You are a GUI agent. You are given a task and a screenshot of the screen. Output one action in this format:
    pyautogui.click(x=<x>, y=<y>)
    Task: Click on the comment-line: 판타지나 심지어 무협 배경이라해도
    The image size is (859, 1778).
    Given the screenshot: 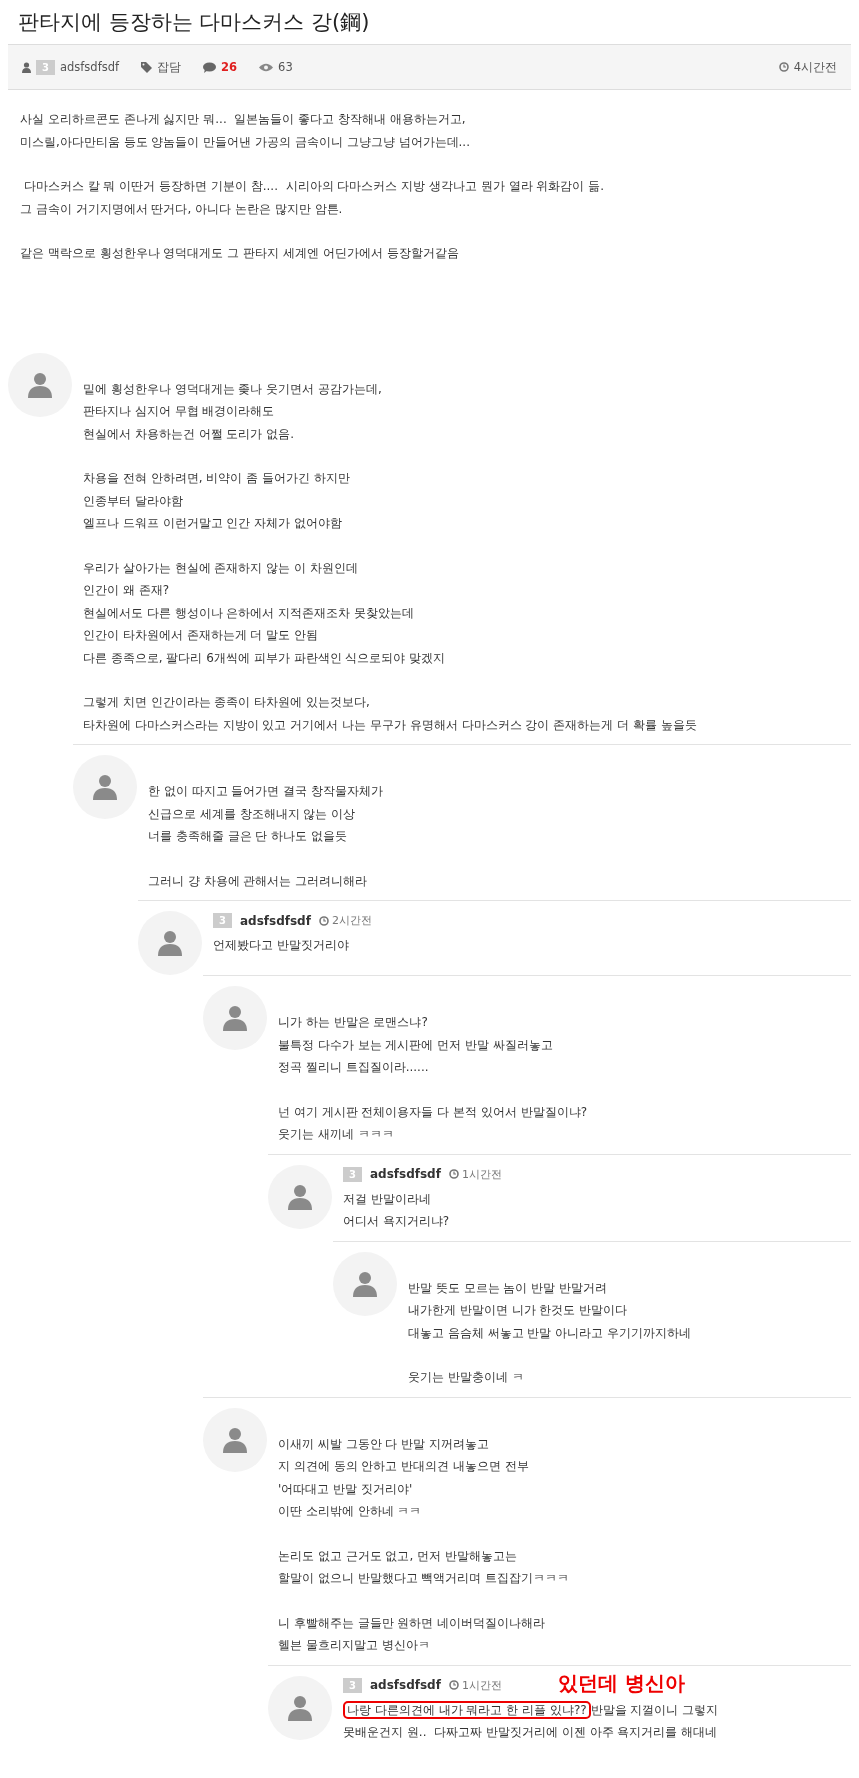 What is the action you would take?
    pyautogui.click(x=179, y=411)
    